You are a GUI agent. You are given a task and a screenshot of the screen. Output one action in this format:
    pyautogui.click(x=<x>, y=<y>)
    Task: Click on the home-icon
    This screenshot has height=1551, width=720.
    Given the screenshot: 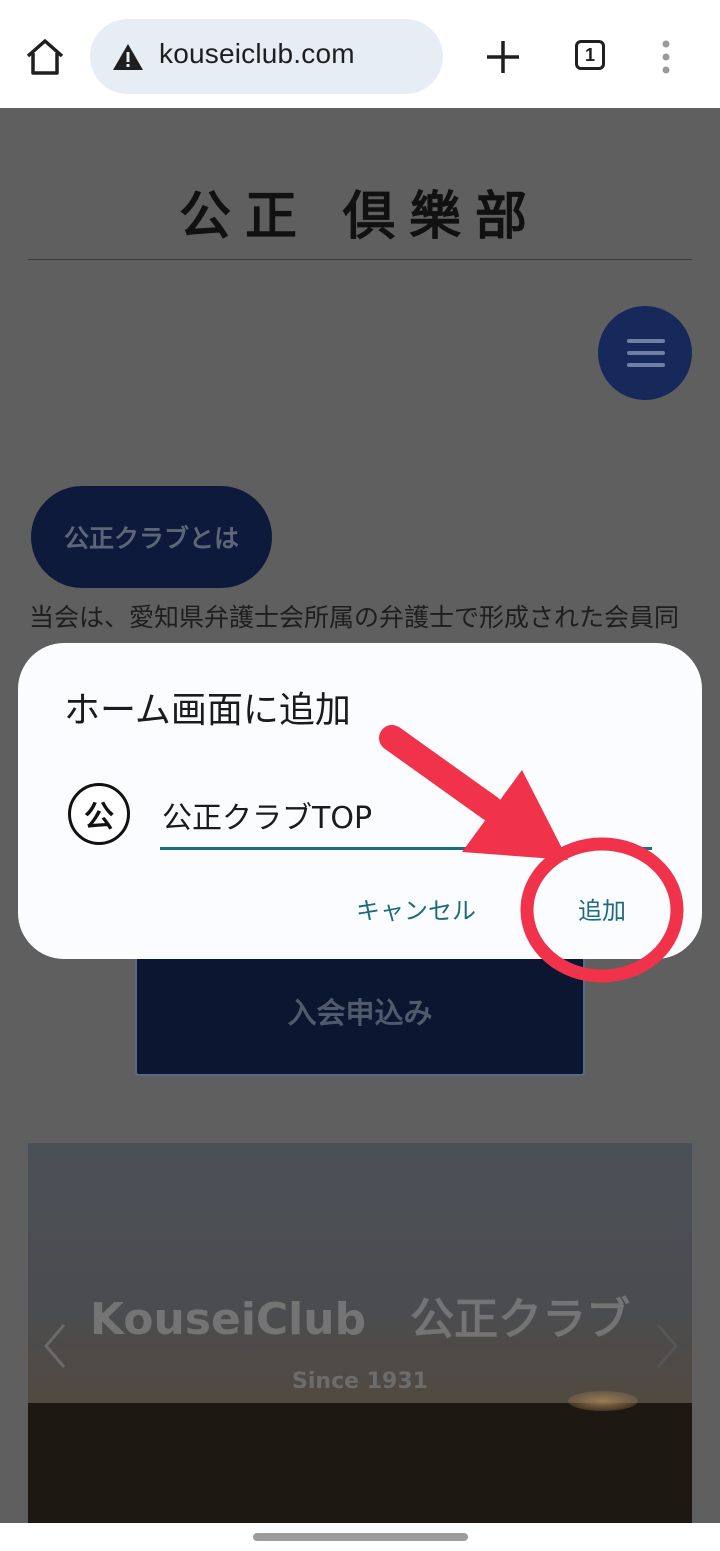 What is the action you would take?
    pyautogui.click(x=45, y=57)
    